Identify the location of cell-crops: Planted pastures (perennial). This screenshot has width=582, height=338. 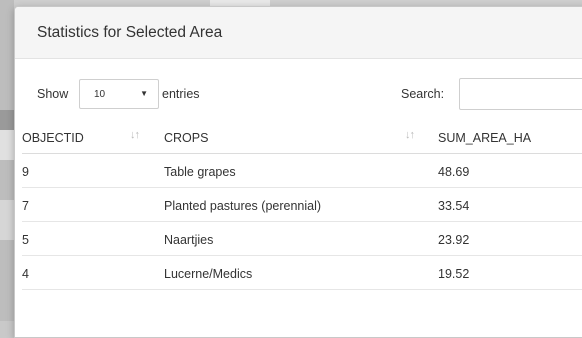
(243, 206).